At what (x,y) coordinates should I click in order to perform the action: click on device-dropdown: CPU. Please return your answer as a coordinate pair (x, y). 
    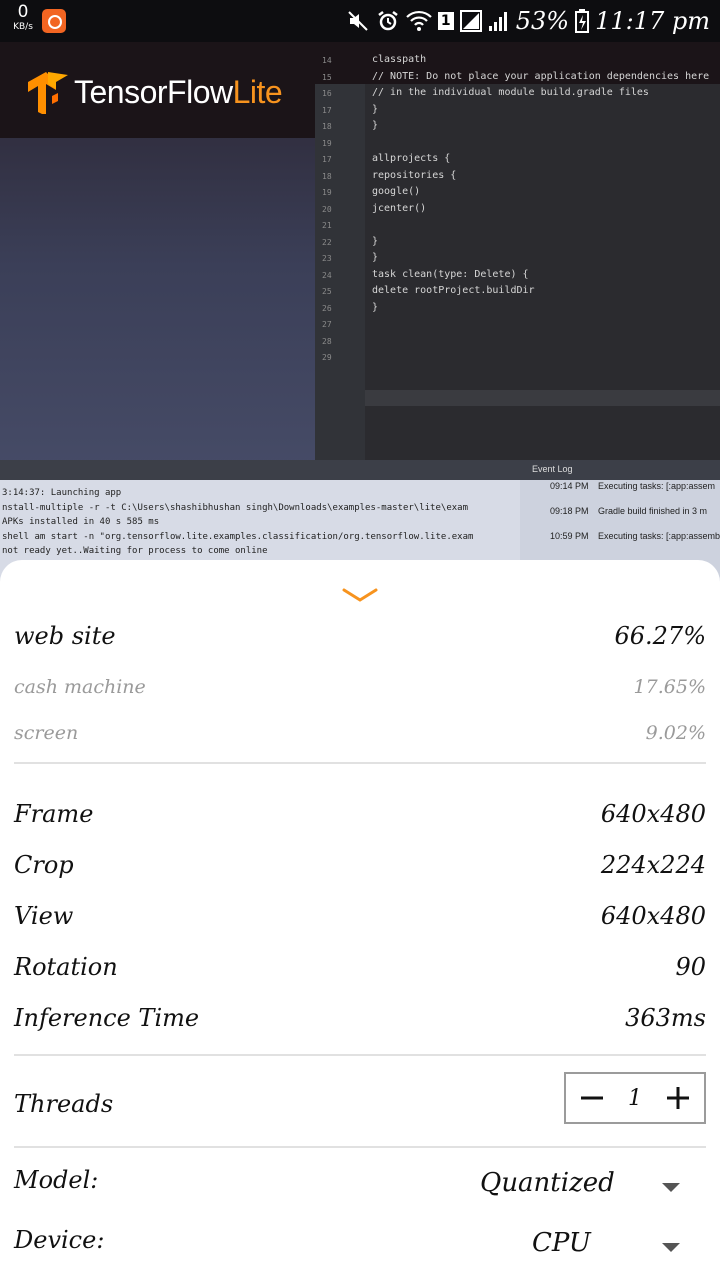
    Looking at the image, I should click on (606, 1243).